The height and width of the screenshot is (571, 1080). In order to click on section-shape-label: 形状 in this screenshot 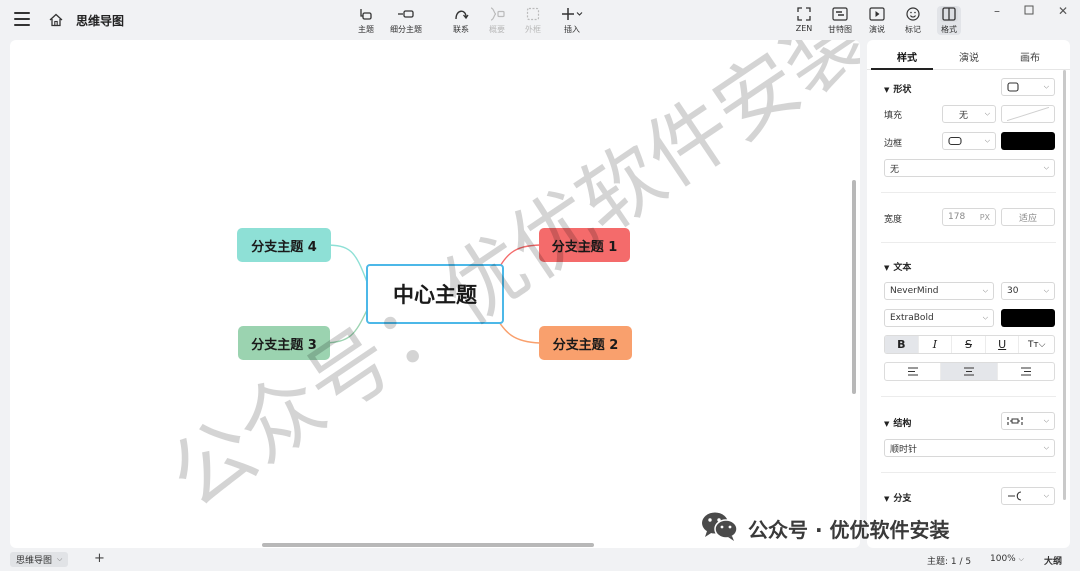, I will do `click(902, 90)`.